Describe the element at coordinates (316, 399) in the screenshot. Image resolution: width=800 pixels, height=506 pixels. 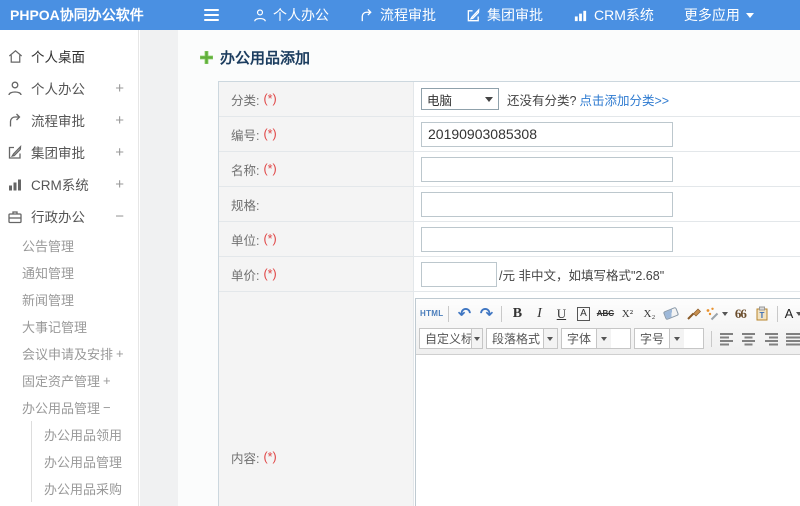
I see `field-label: 内容: (*)` at that location.